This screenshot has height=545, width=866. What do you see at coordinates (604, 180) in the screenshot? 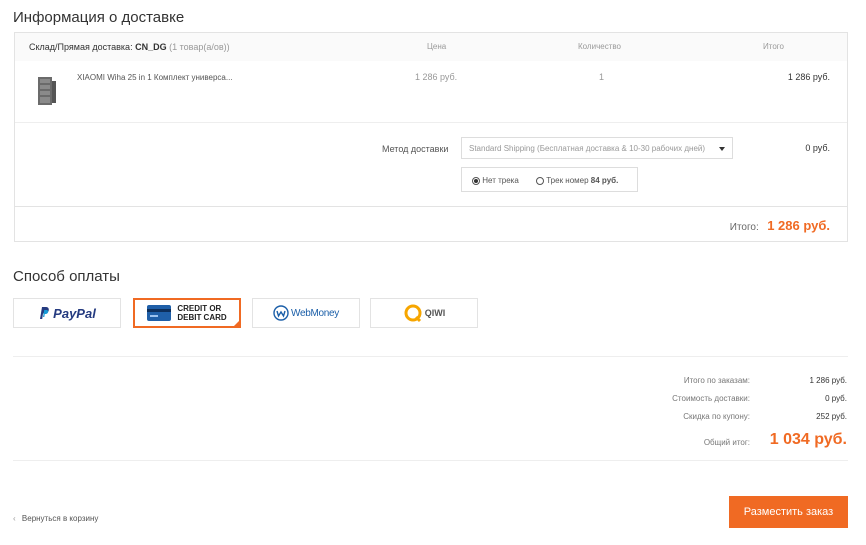
I see `track-option-number-price: 84 руб.` at bounding box center [604, 180].